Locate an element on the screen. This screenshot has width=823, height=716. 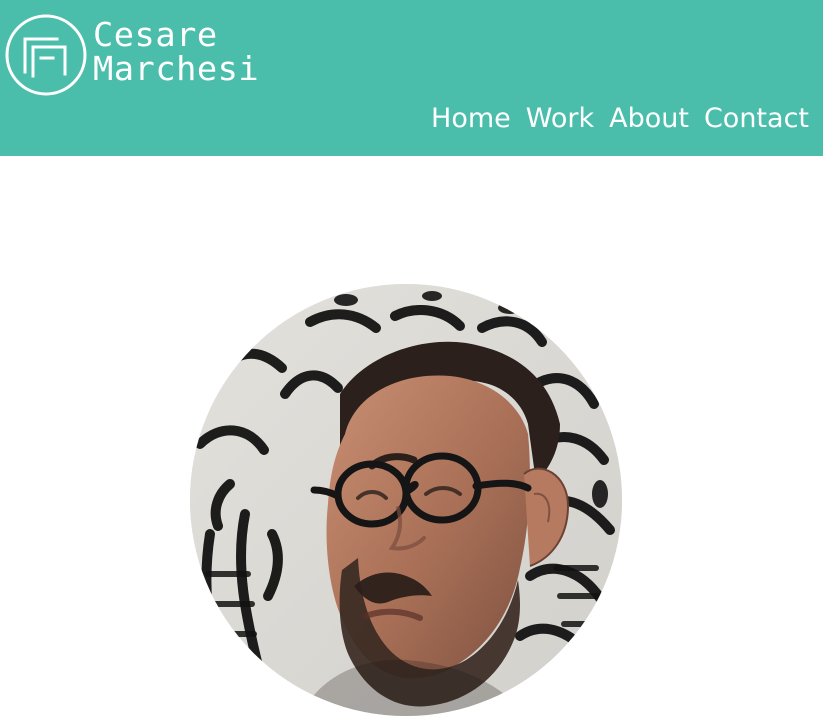
logo-line-first: Cesare is located at coordinates (155, 34).